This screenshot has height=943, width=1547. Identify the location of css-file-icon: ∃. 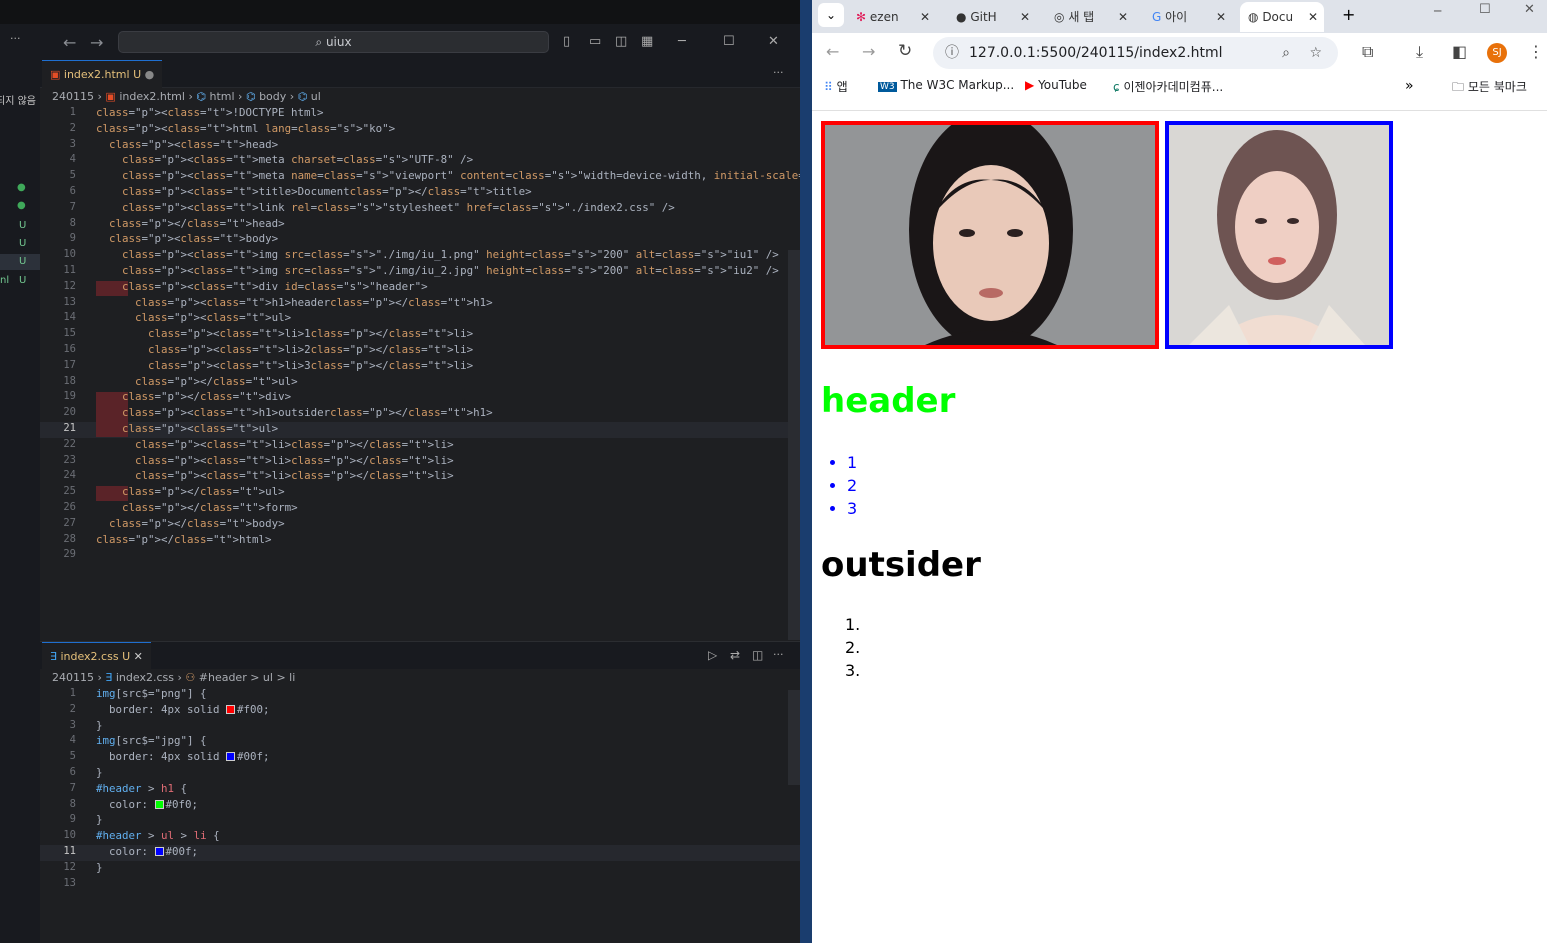
(53, 656).